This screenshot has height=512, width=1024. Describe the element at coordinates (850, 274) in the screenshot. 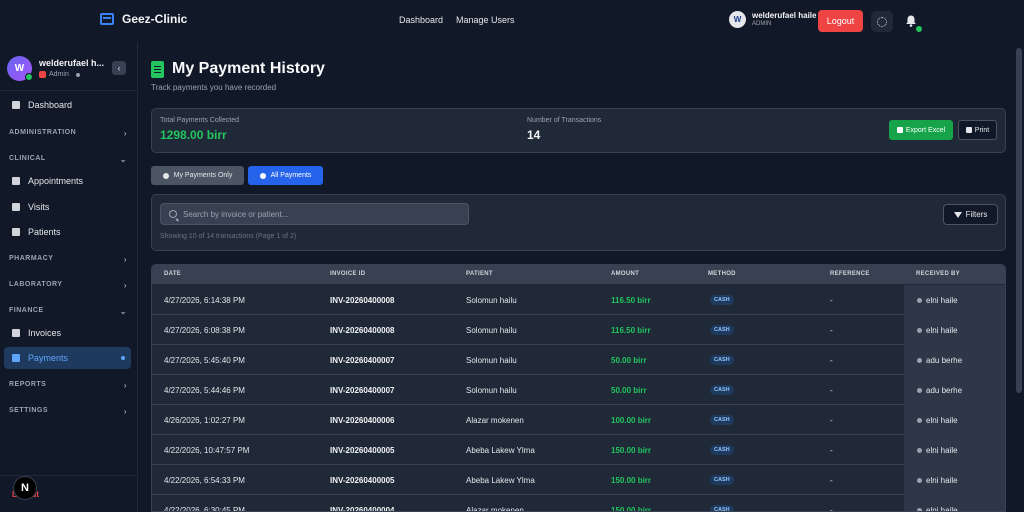

I see `column-header-reference: REFERENCE` at that location.